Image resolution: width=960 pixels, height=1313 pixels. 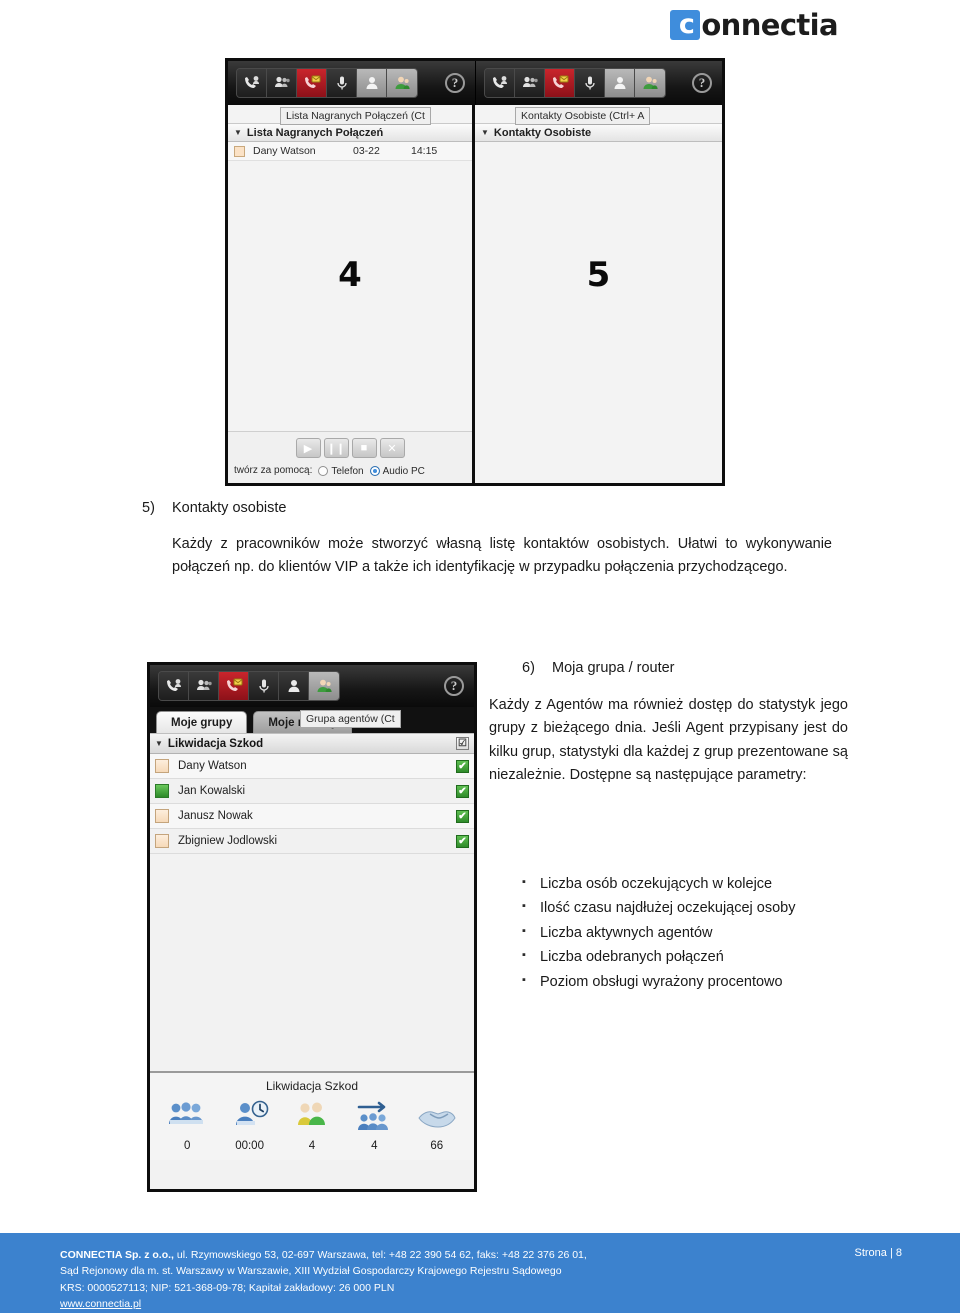 I want to click on statistics-items: 0 00:00 4 4 66, so click(x=312, y=1124).